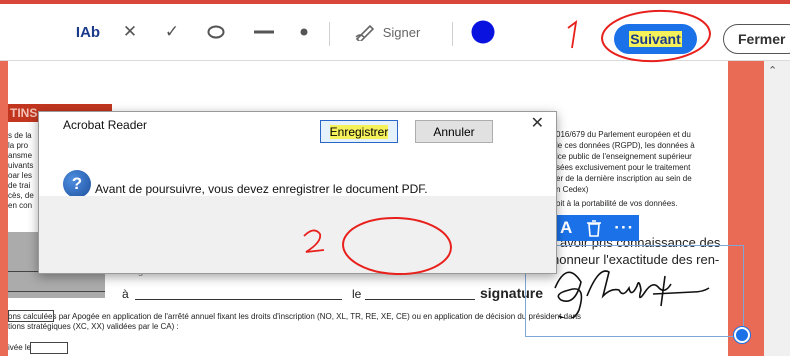 Image resolution: width=790 pixels, height=356 pixels. What do you see at coordinates (397, 246) in the screenshot?
I see `circle-annotation-save` at bounding box center [397, 246].